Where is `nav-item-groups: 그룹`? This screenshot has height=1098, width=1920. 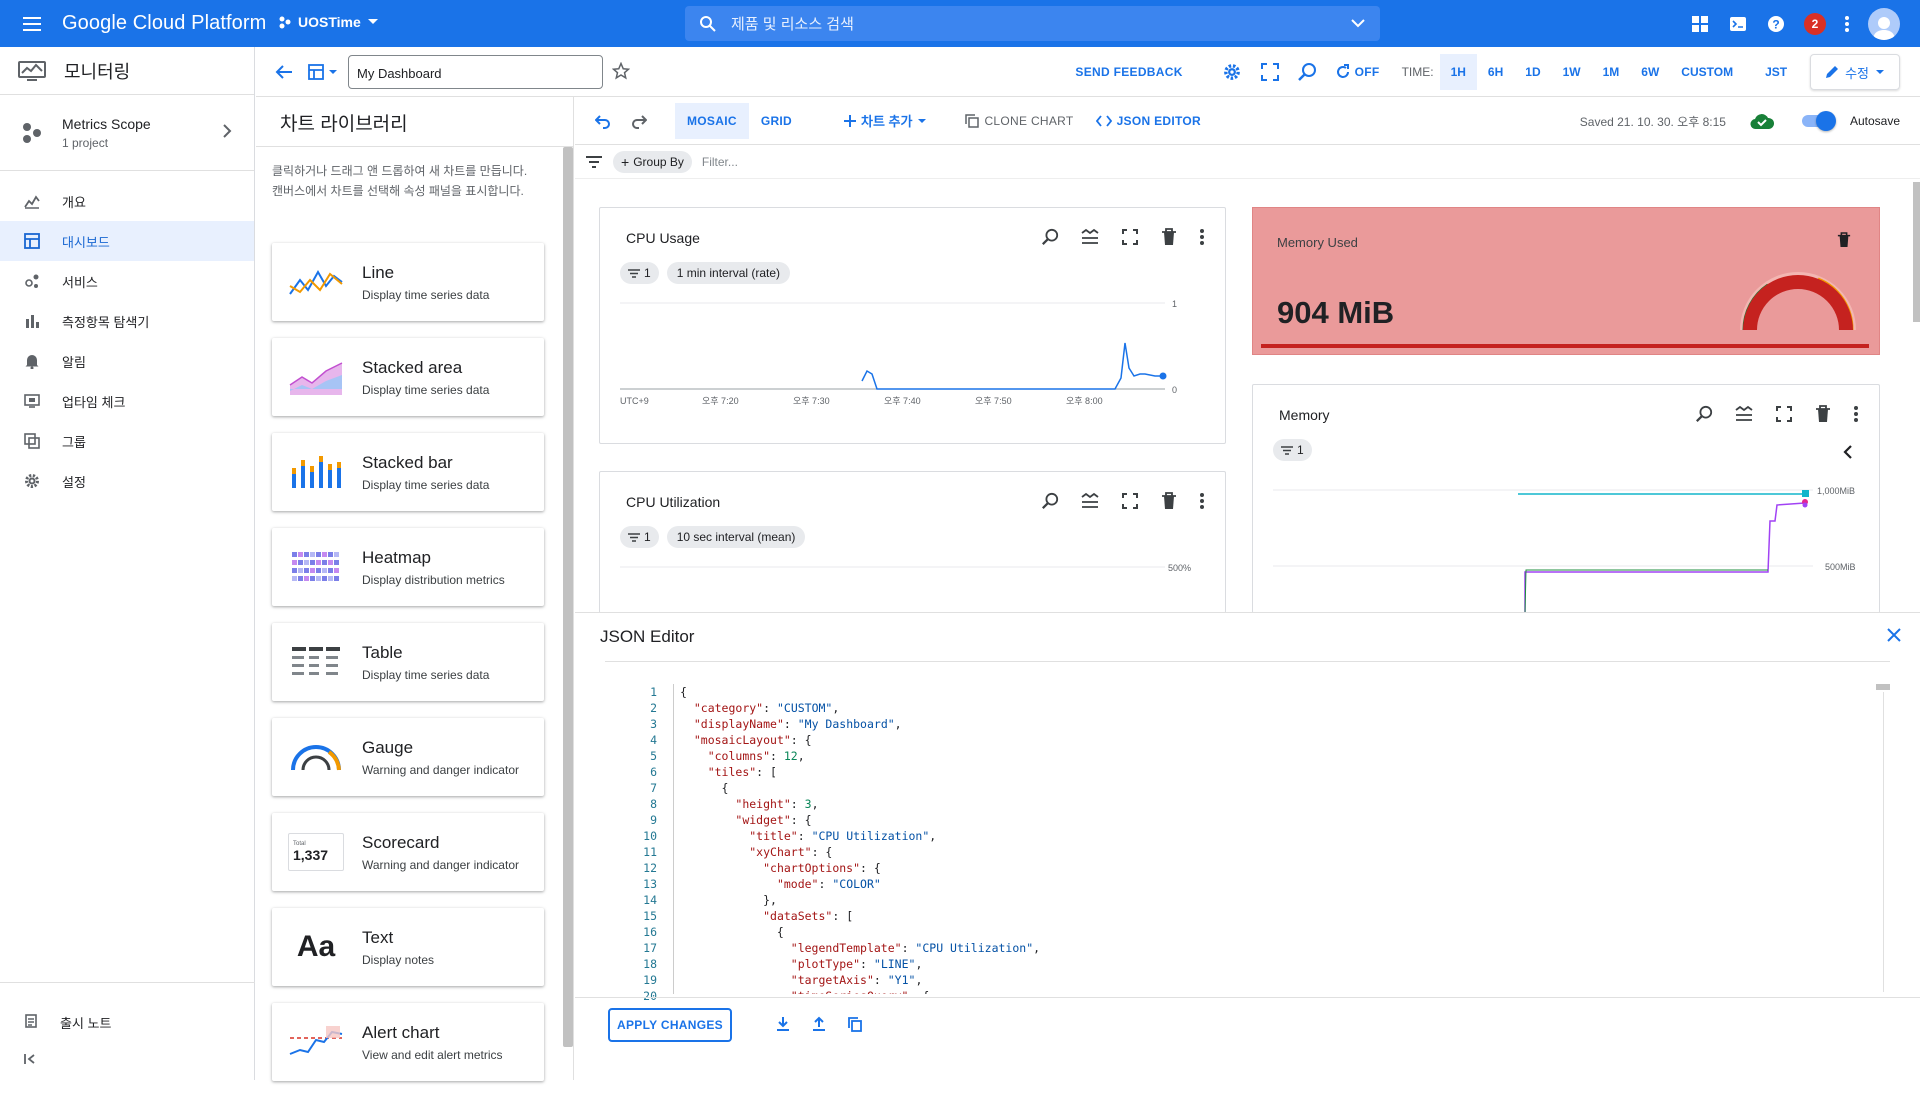
nav-item-groups: 그룹 is located at coordinates (127, 441).